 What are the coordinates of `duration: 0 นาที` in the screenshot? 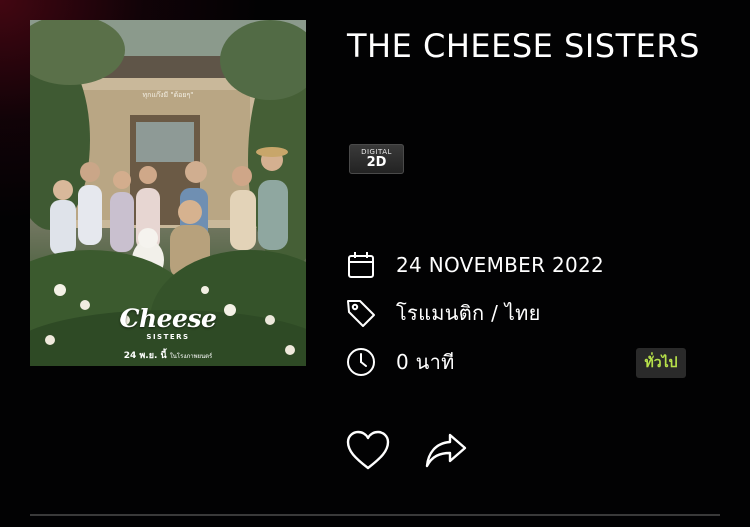 It's located at (425, 362).